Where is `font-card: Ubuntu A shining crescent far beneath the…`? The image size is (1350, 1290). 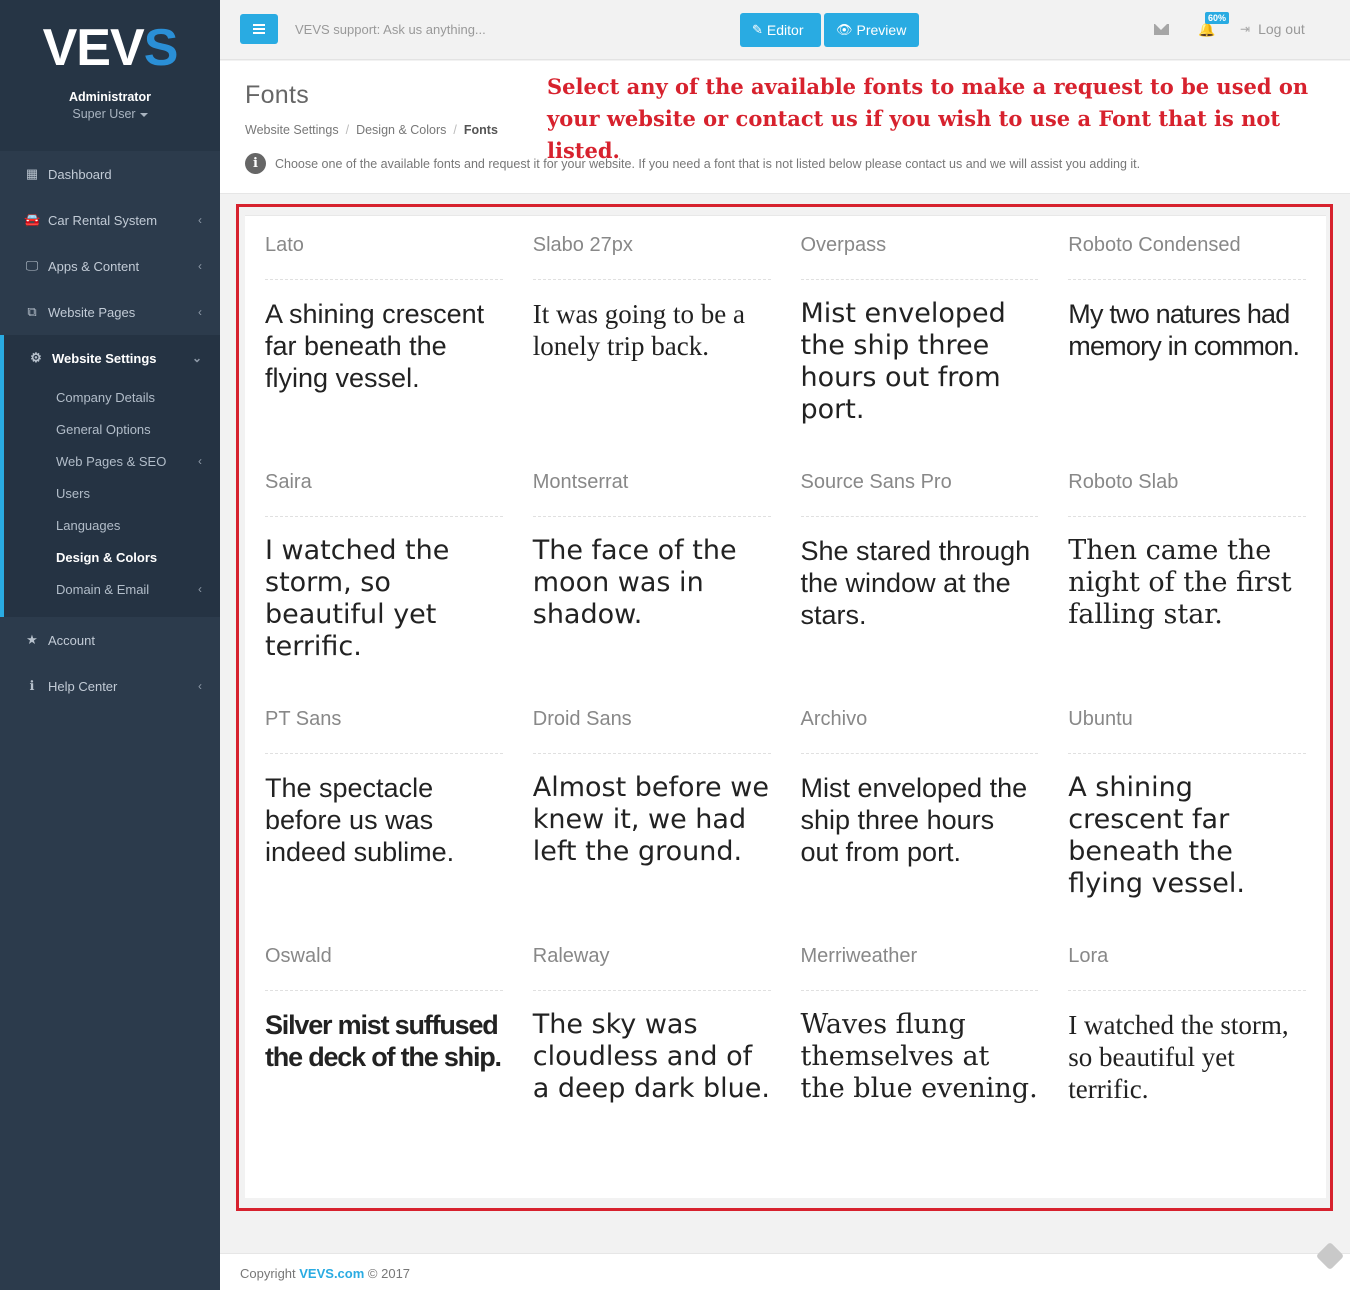 font-card: Ubuntu A shining crescent far beneath the… is located at coordinates (1187, 808).